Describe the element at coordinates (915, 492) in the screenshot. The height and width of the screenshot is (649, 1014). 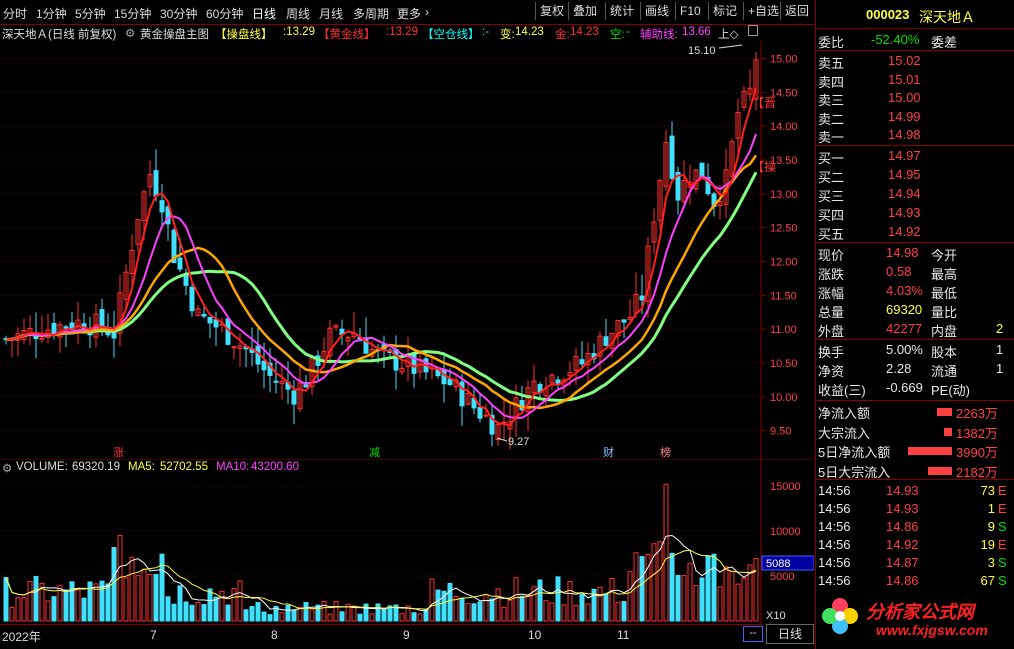
I see `tick-row: 14:56 14.93 73 E` at that location.